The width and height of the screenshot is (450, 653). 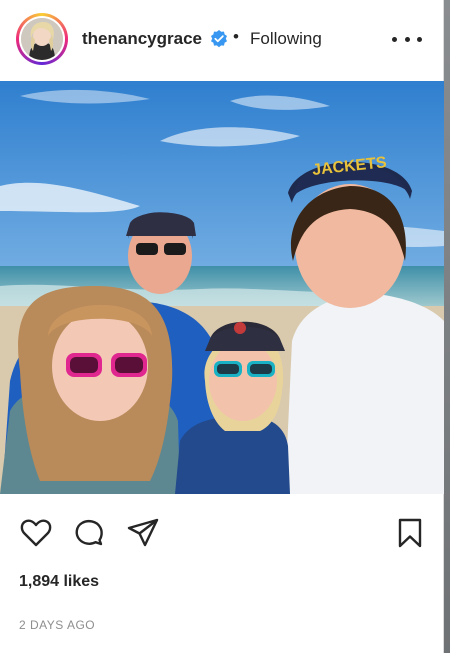 I want to click on comment-icon, so click(x=89, y=533).